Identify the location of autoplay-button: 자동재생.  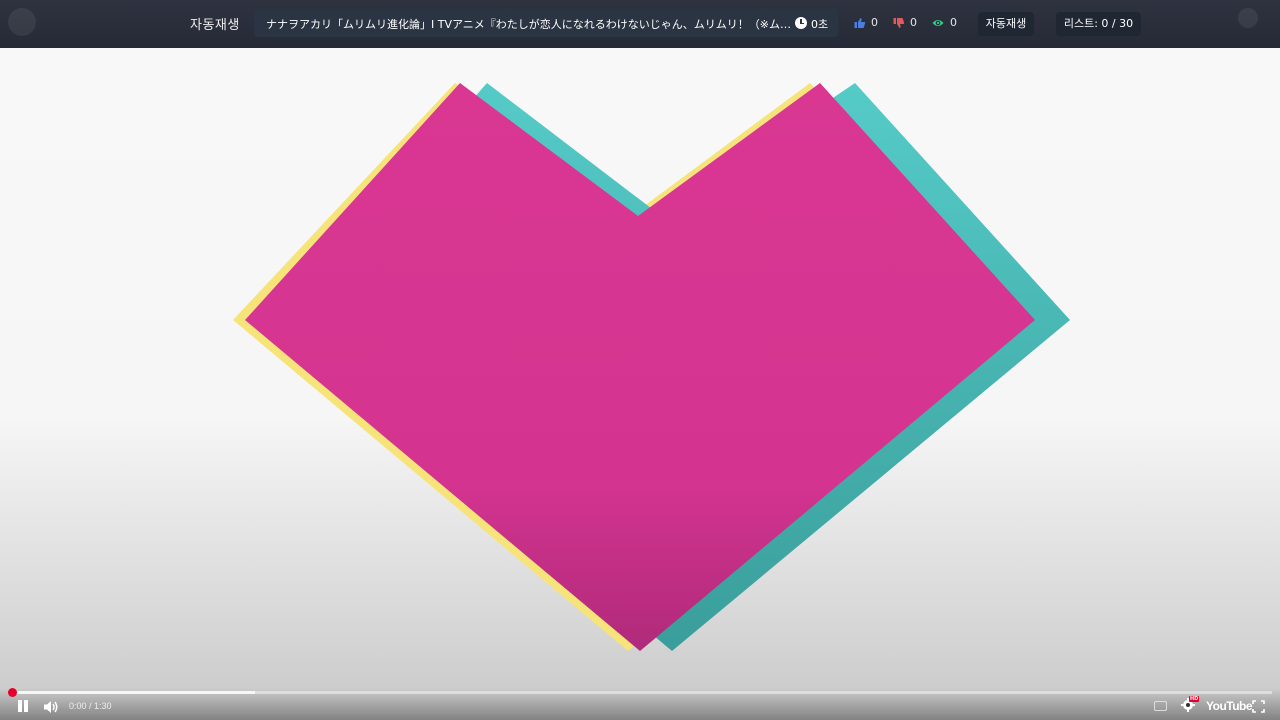
(1006, 24).